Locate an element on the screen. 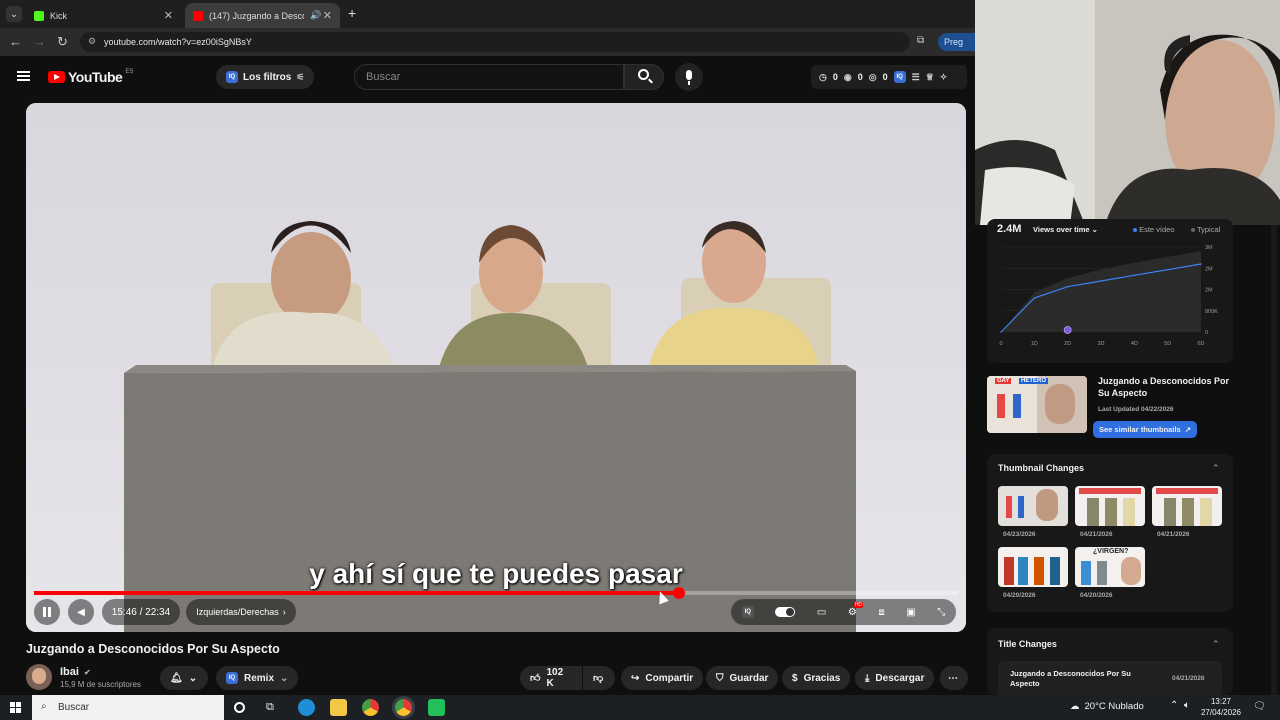  address-field: ⚙ youtube.com/watch?v=ez00iSgNBsY is located at coordinates (495, 42).